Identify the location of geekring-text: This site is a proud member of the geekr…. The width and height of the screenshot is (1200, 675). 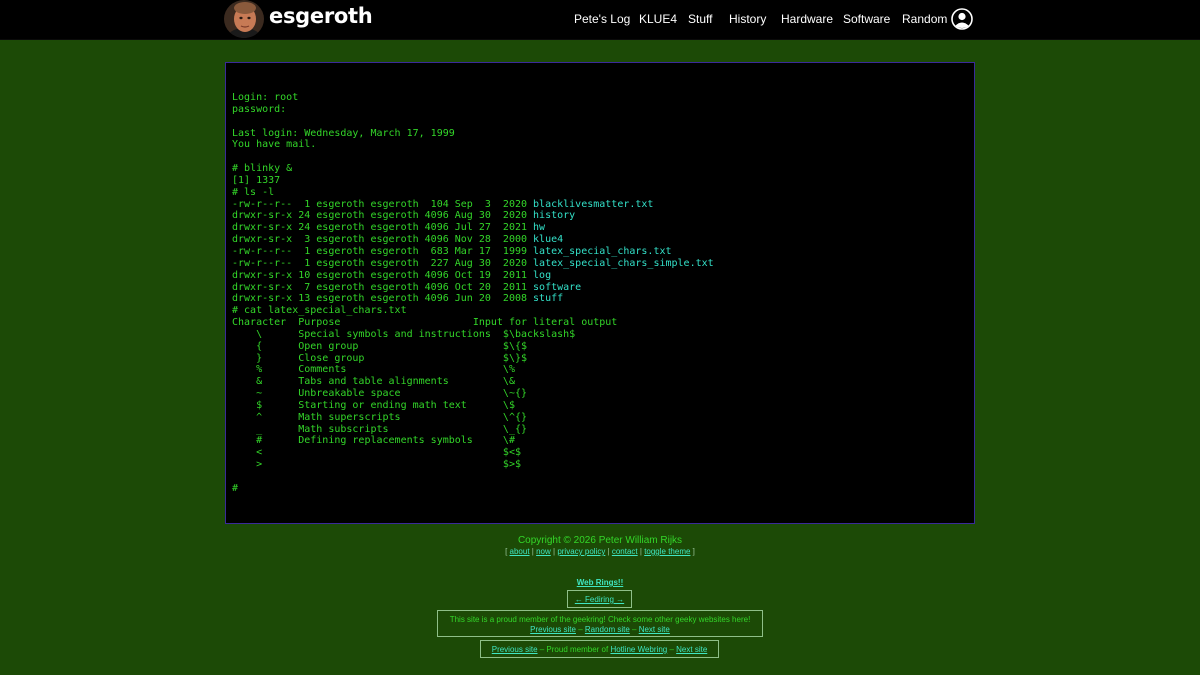
(600, 619).